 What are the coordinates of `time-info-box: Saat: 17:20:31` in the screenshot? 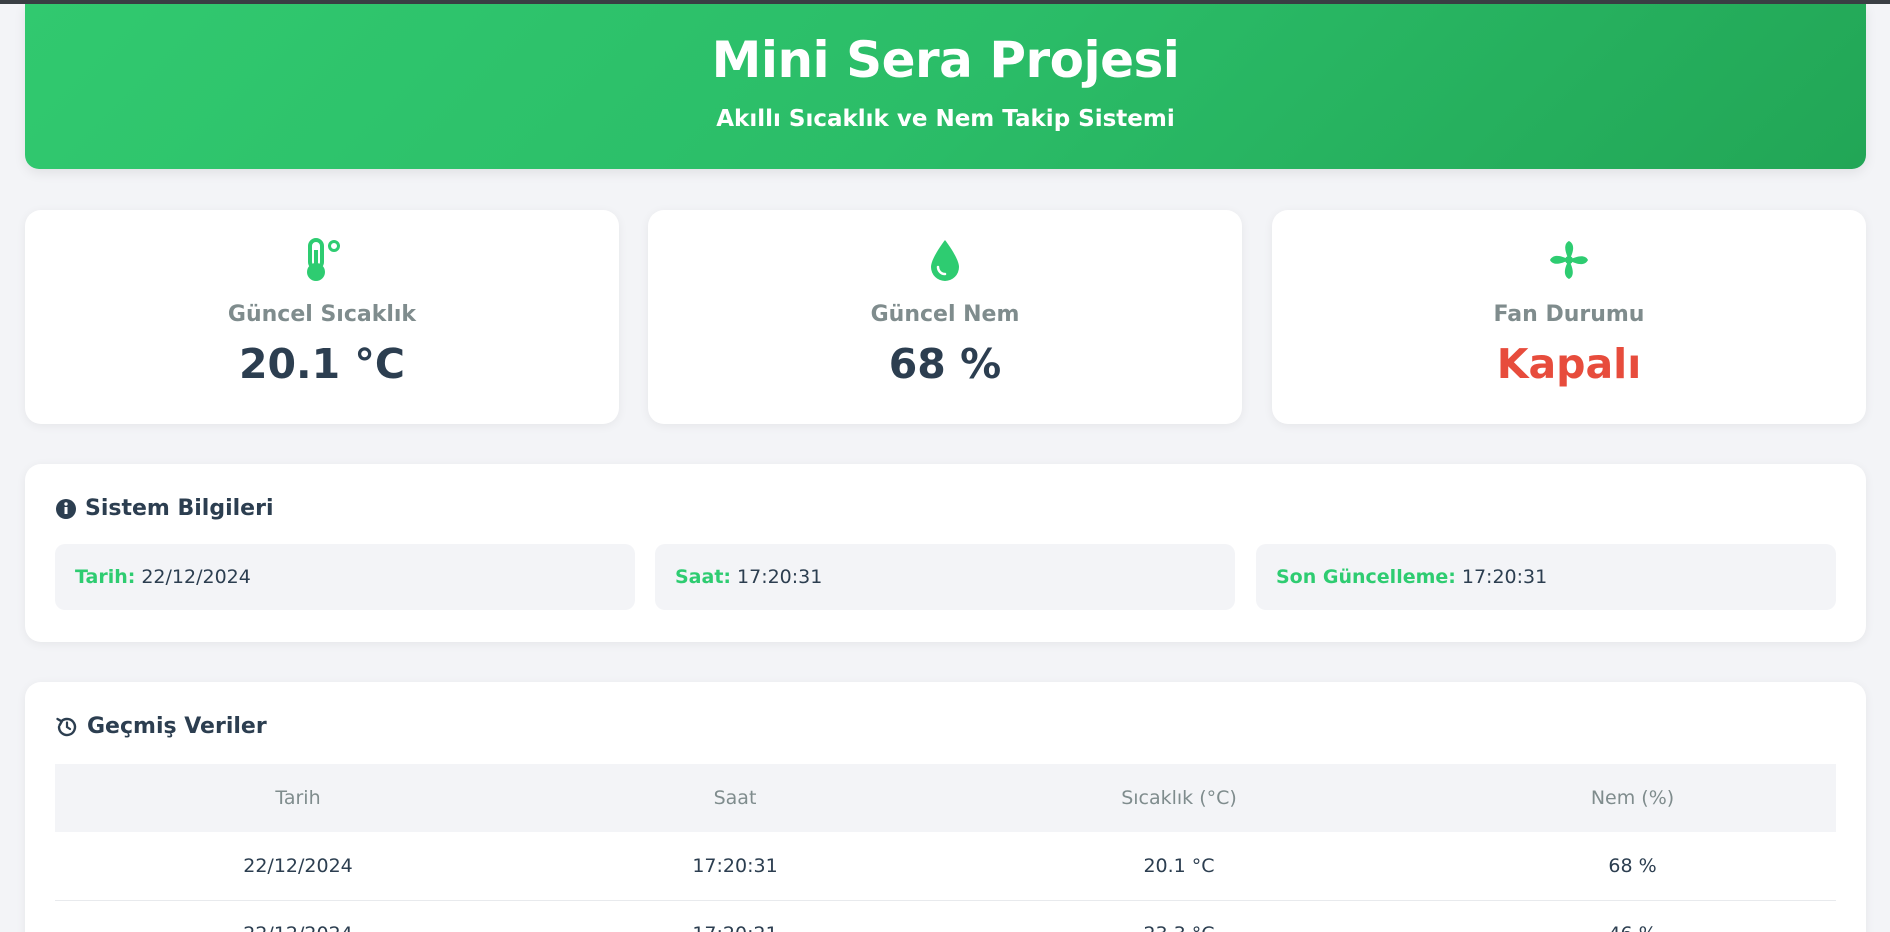 It's located at (945, 577).